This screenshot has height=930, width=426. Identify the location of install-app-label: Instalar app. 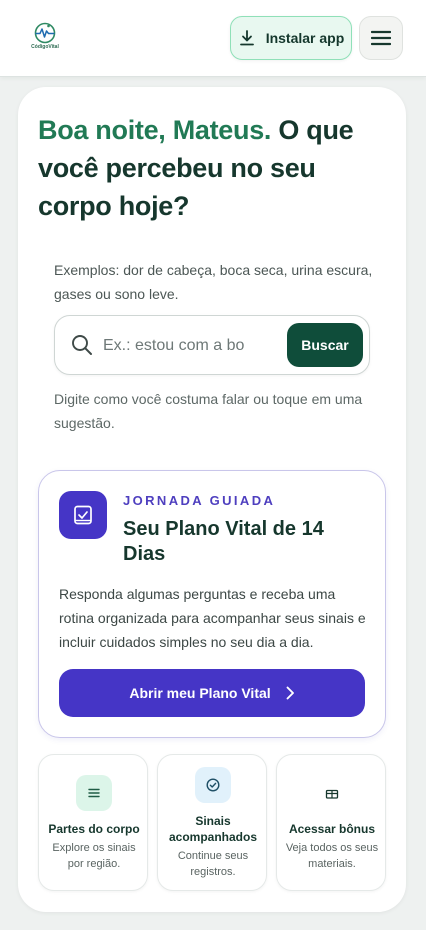
(305, 38).